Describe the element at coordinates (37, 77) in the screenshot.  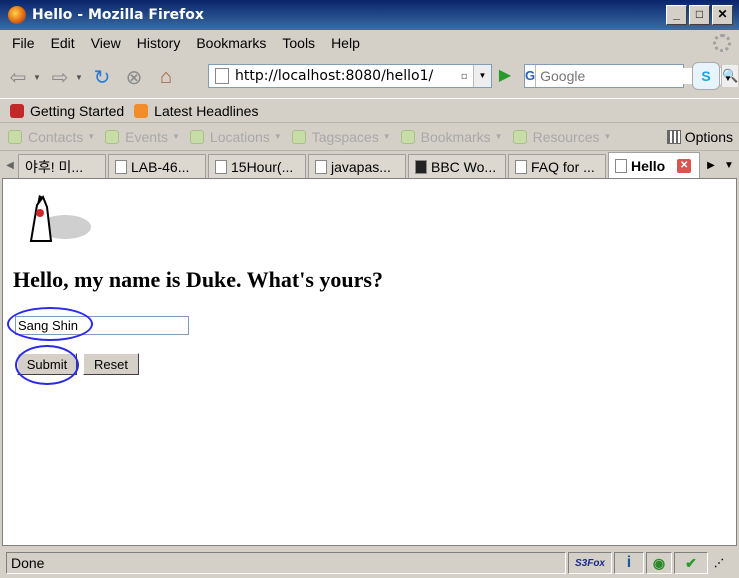
I see `back-history-dropdown: ▼` at that location.